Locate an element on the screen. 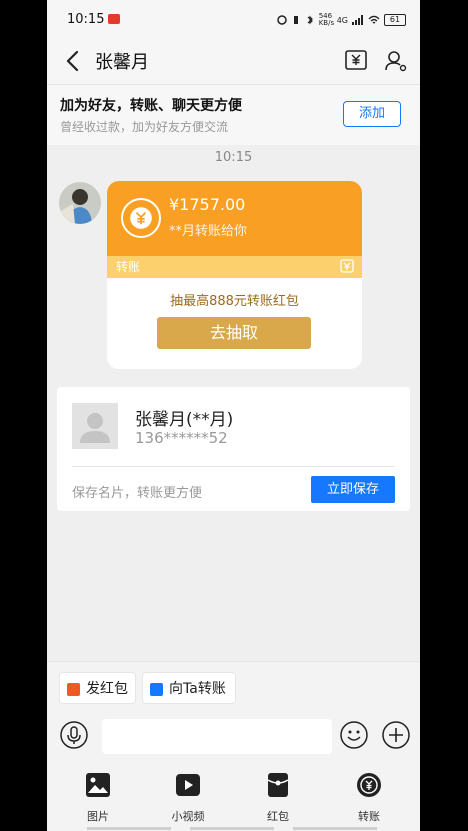 The image size is (468, 831). promo-text: 抽最高888元转账红包 is located at coordinates (234, 301).